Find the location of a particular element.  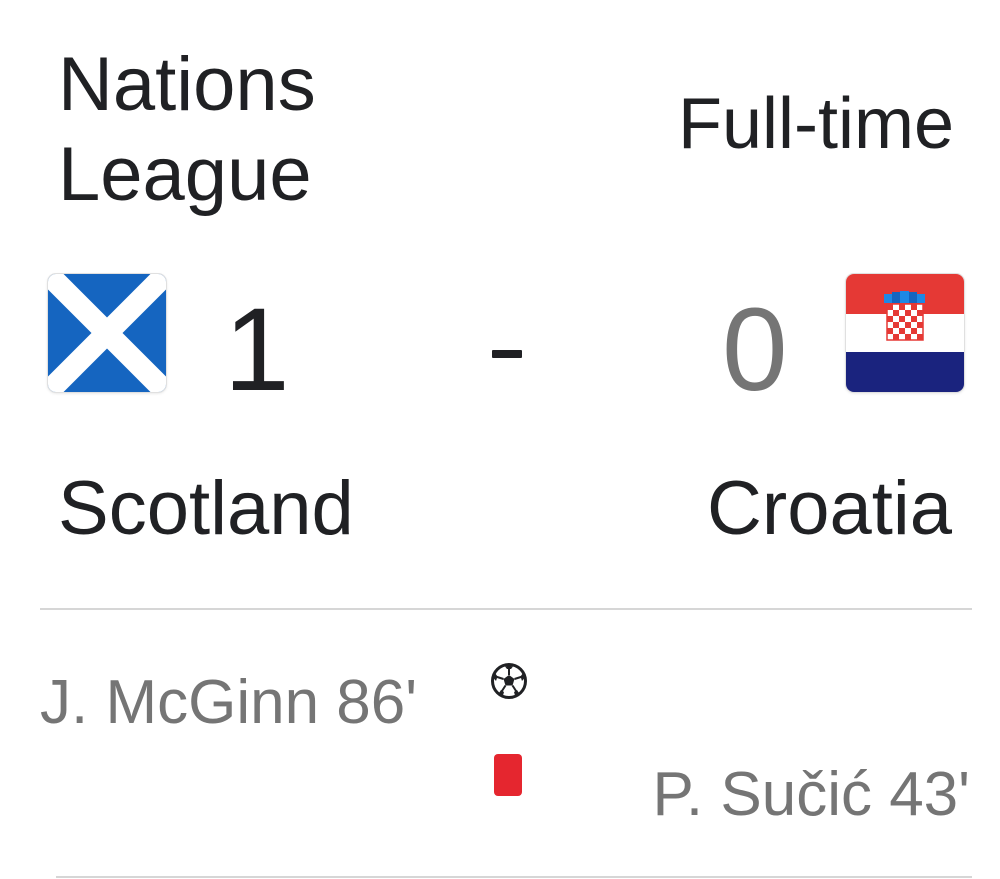

croatia-flag-icon is located at coordinates (905, 333).